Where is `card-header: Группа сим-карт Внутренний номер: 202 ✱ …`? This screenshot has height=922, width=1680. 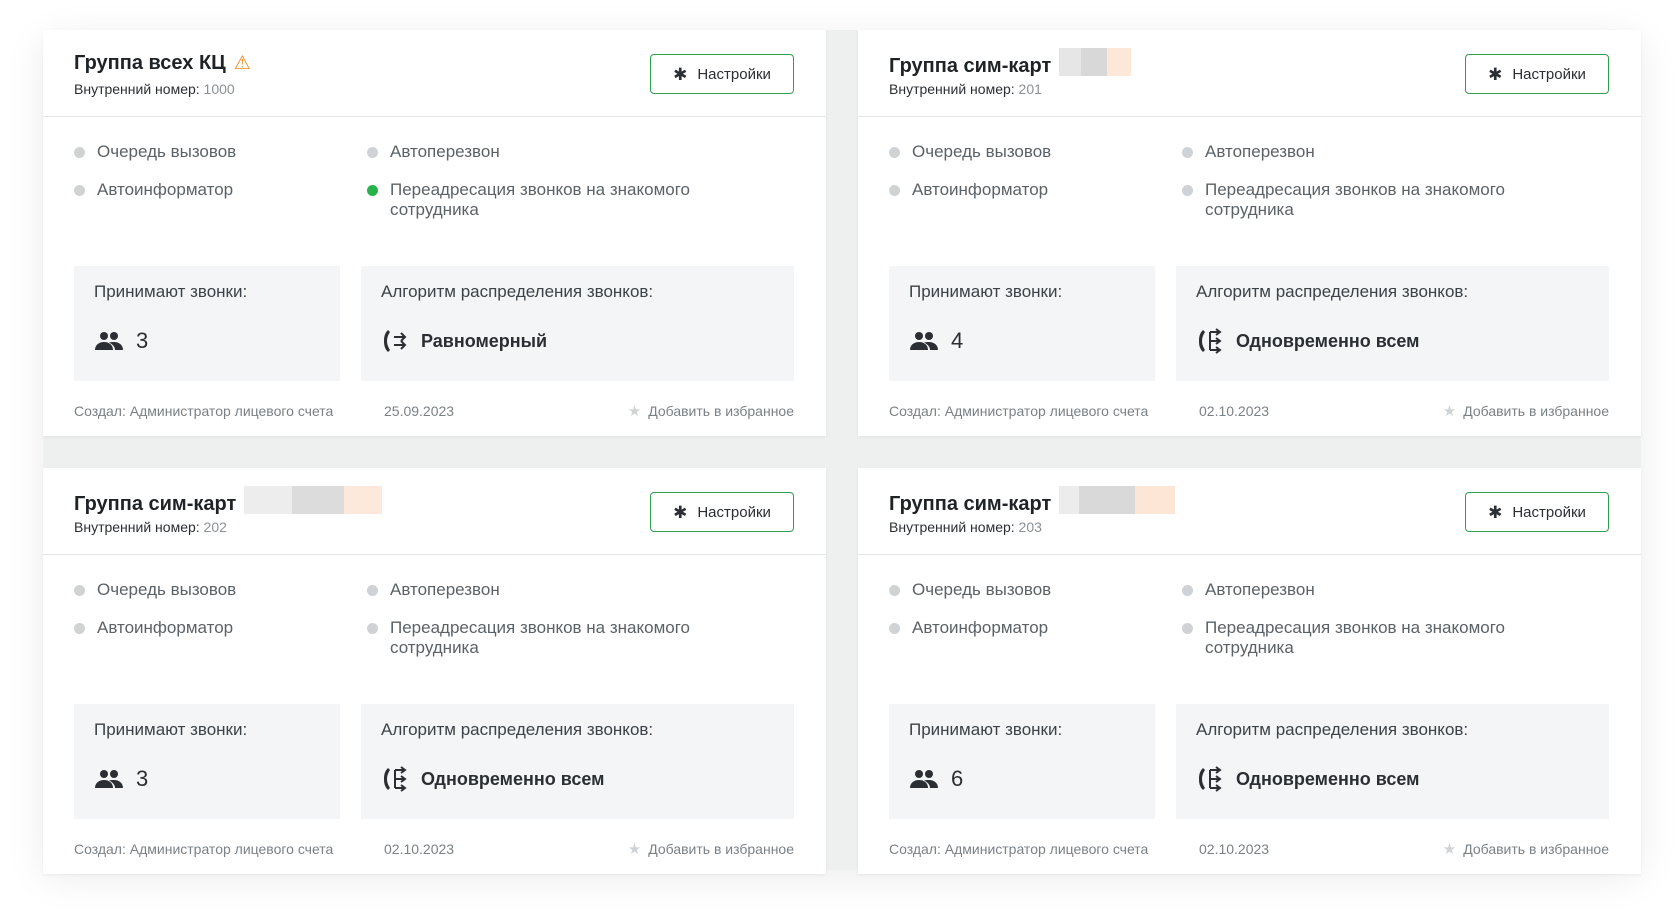 card-header: Группа сим-карт Внутренний номер: 202 ✱ … is located at coordinates (434, 511).